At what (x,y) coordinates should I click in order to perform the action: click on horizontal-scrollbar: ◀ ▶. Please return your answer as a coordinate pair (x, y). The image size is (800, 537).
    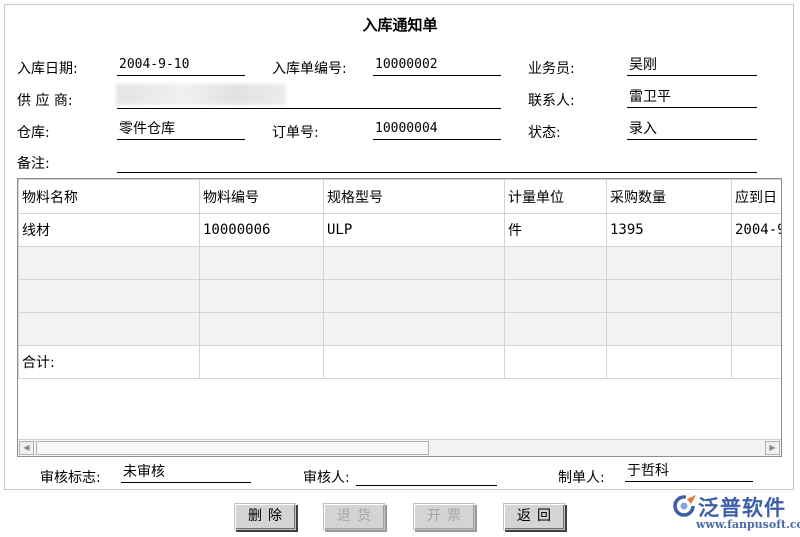
    Looking at the image, I should click on (399, 447).